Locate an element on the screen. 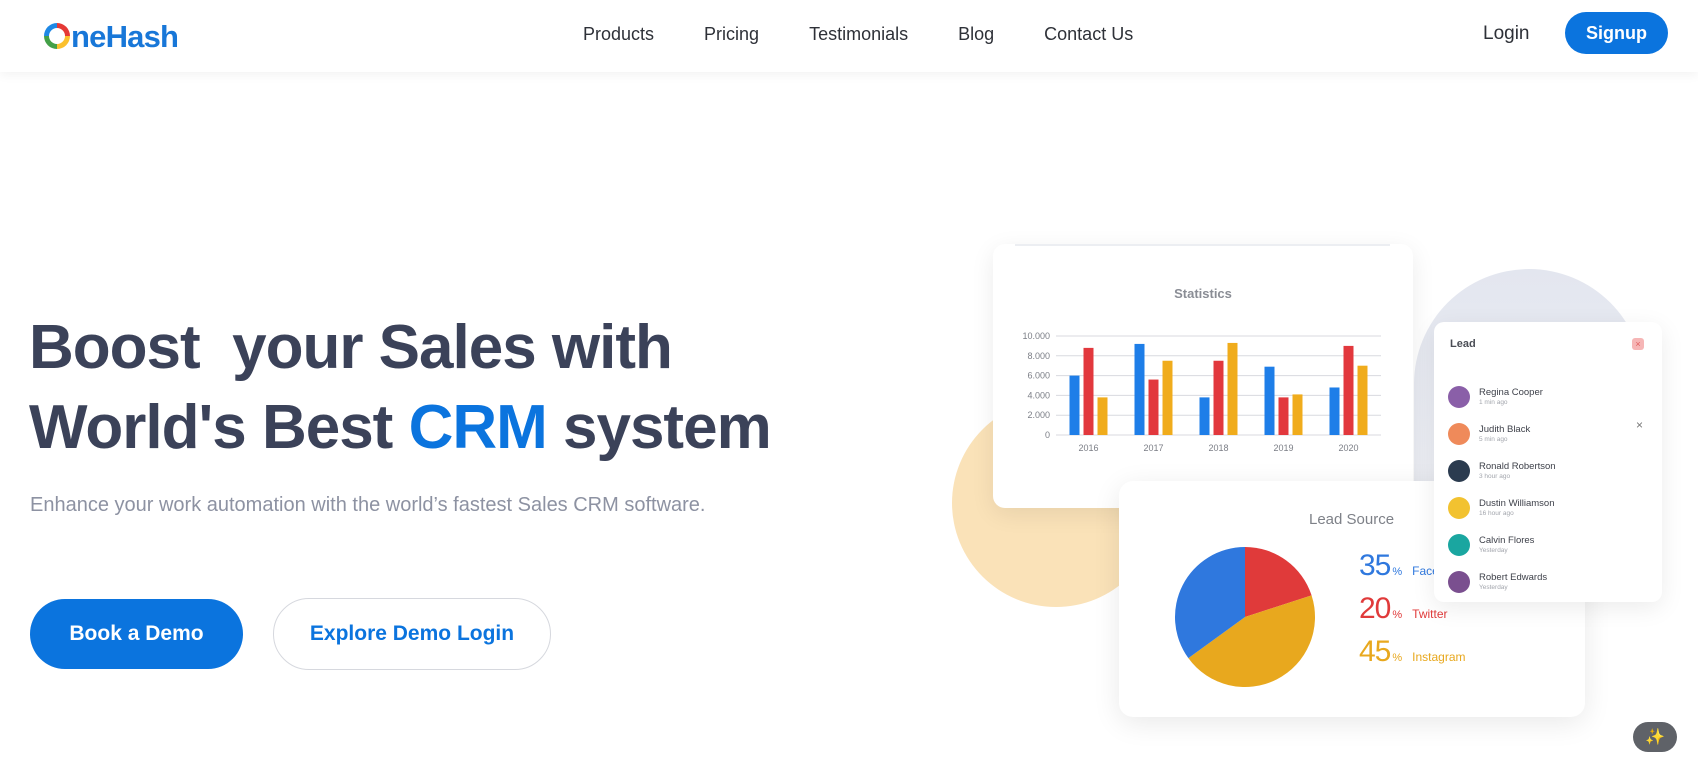  nav-blog: Blog is located at coordinates (976, 34).